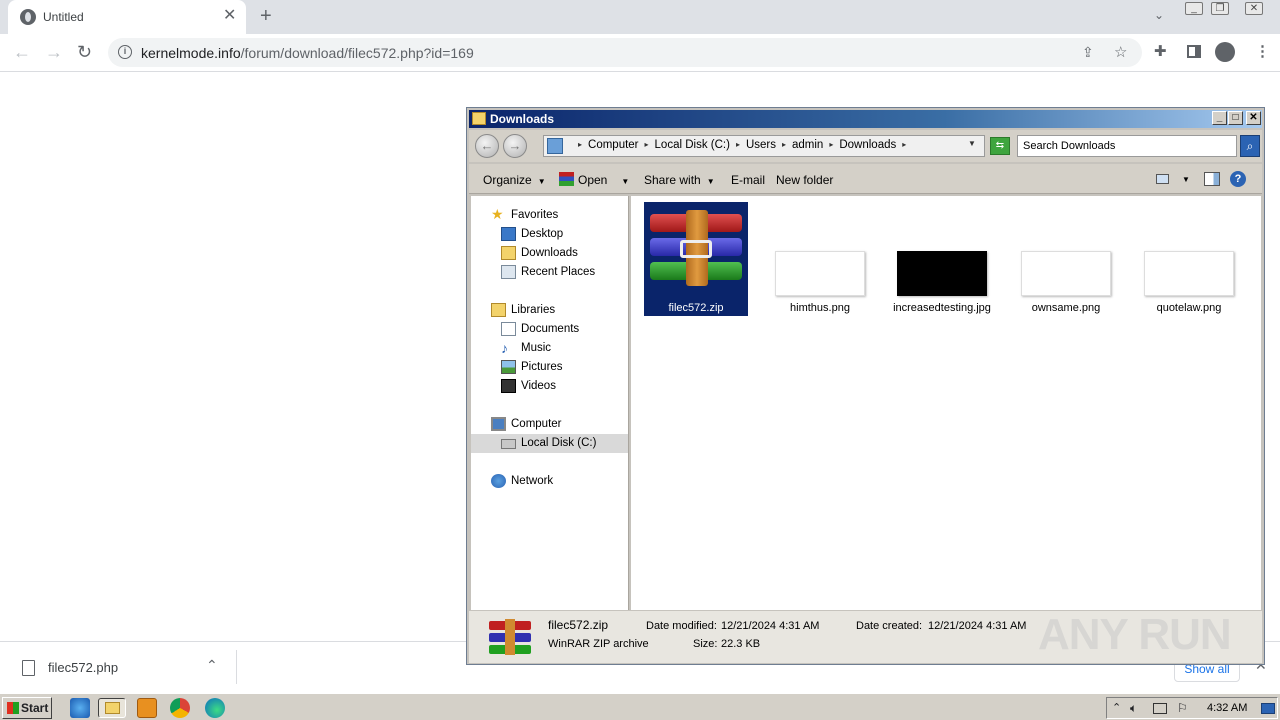 The width and height of the screenshot is (1280, 720). I want to click on download-filename: filec572.php, so click(83, 667).